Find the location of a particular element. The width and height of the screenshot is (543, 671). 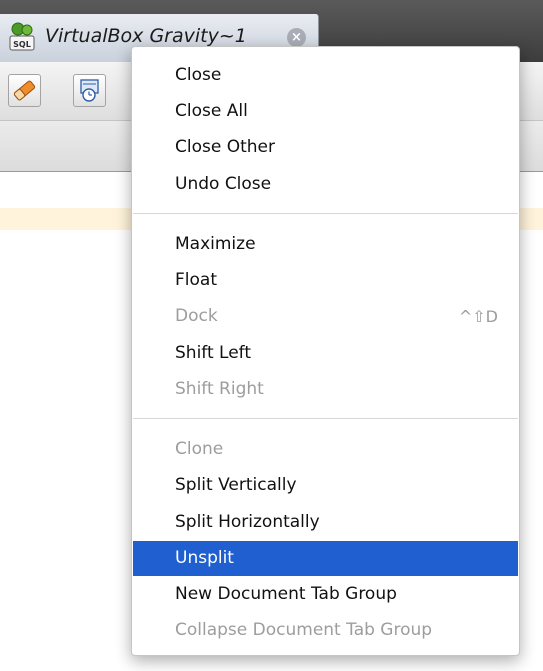

menu-item-close-all: Close All is located at coordinates (325, 111).